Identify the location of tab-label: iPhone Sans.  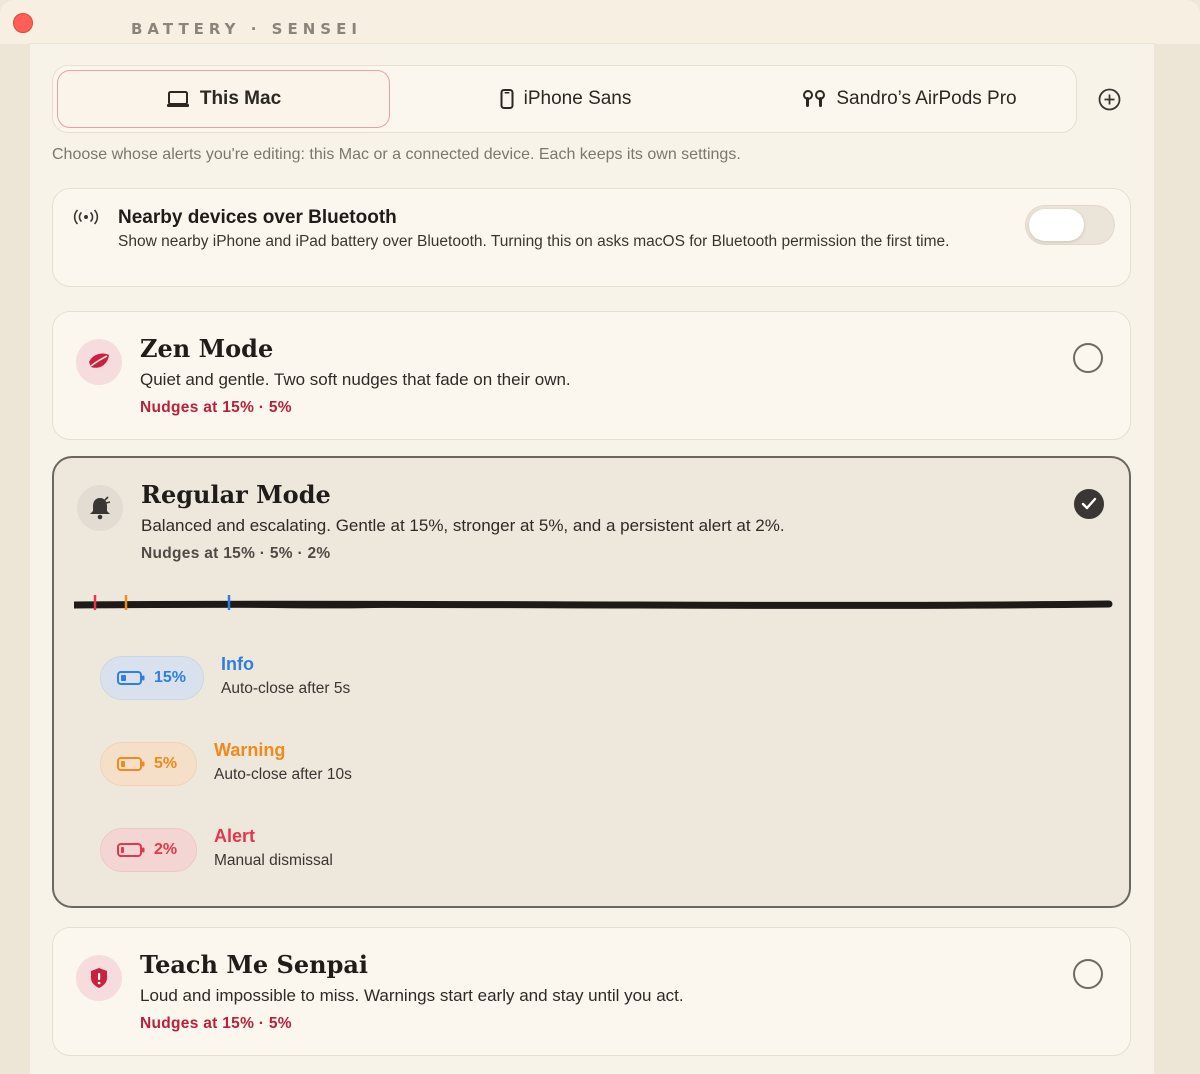
(577, 98).